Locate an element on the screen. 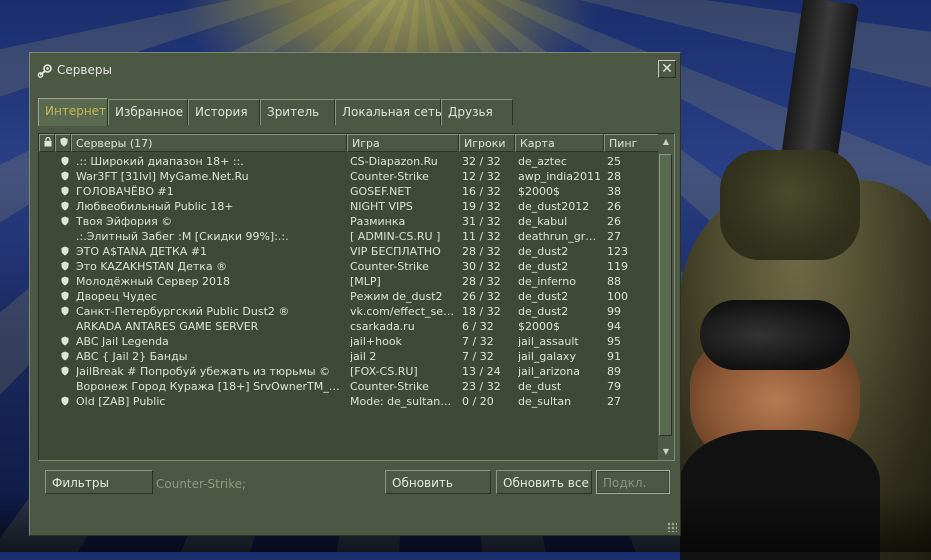 The height and width of the screenshot is (560, 931). close-icon: ✕ is located at coordinates (667, 69).